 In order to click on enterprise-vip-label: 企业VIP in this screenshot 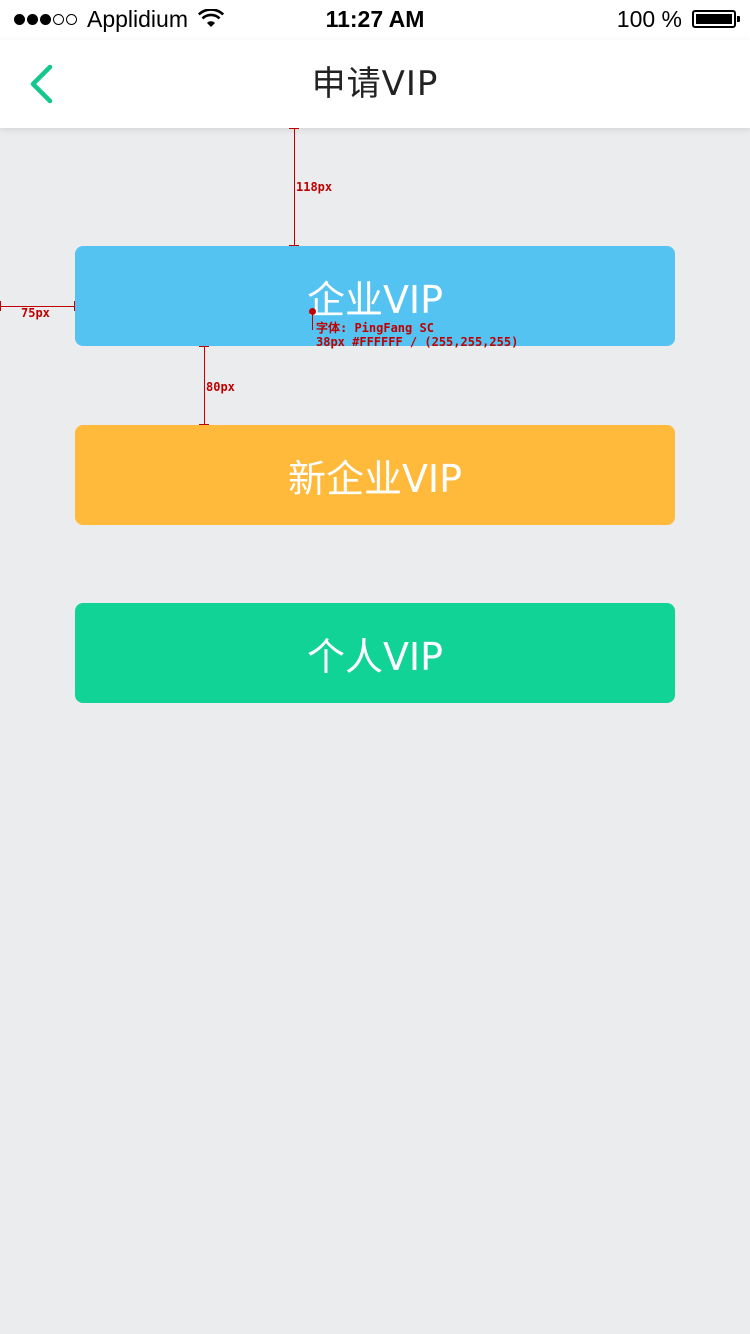, I will do `click(375, 299)`.